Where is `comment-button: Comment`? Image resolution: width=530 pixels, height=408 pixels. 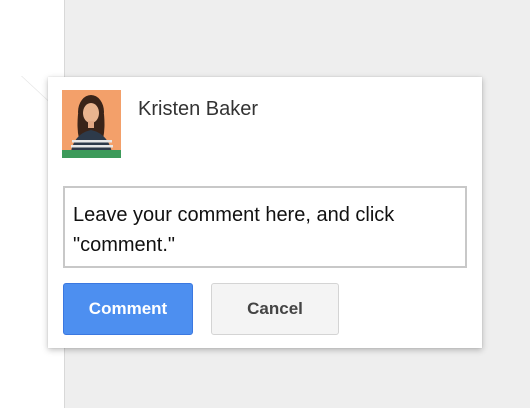
comment-button: Comment is located at coordinates (128, 309).